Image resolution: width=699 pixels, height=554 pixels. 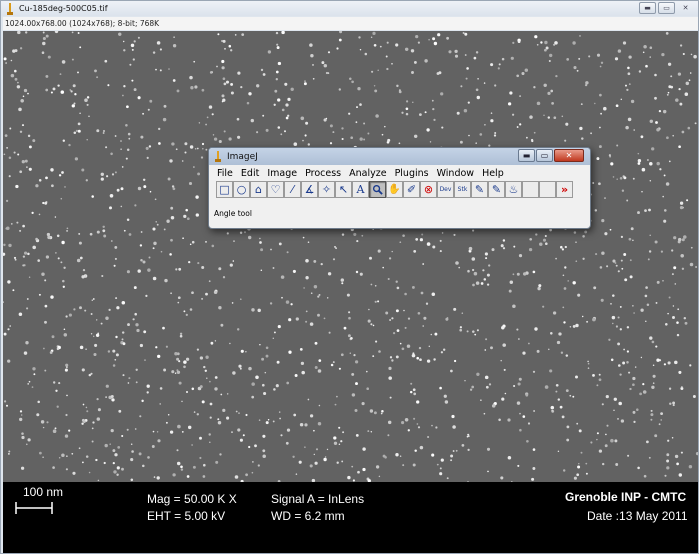 I want to click on imagej-title: ImageJ, so click(x=242, y=156).